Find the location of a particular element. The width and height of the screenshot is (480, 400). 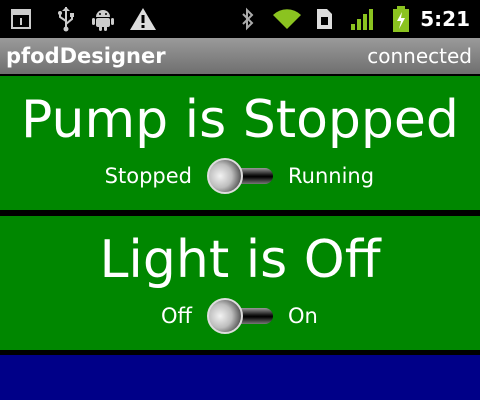

light-switch-row: Off On is located at coordinates (240, 316).